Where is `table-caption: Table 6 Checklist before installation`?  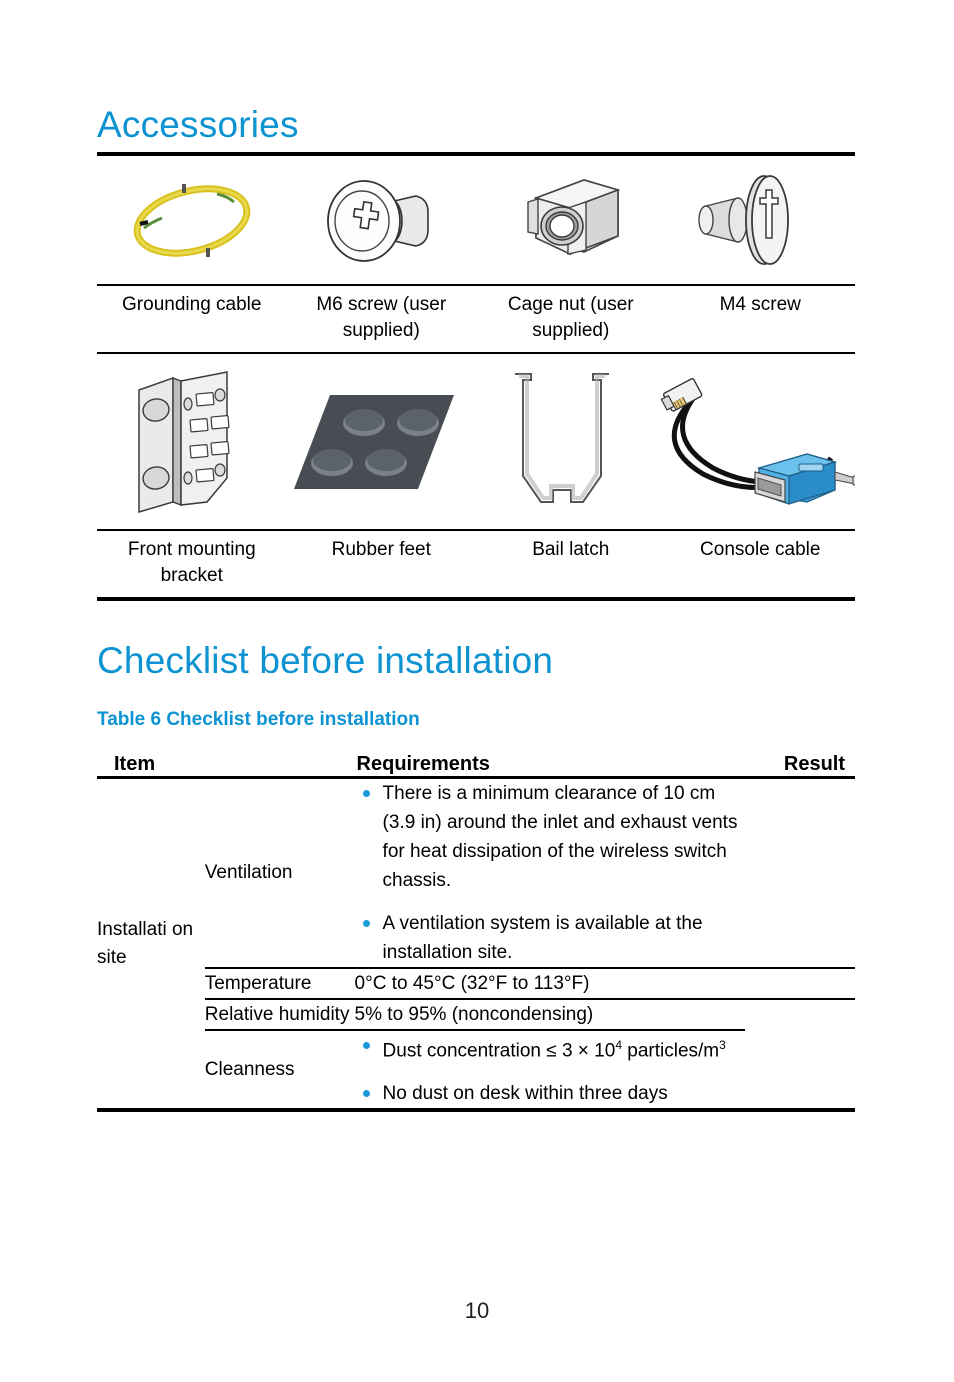 table-caption: Table 6 Checklist before installation is located at coordinates (258, 719).